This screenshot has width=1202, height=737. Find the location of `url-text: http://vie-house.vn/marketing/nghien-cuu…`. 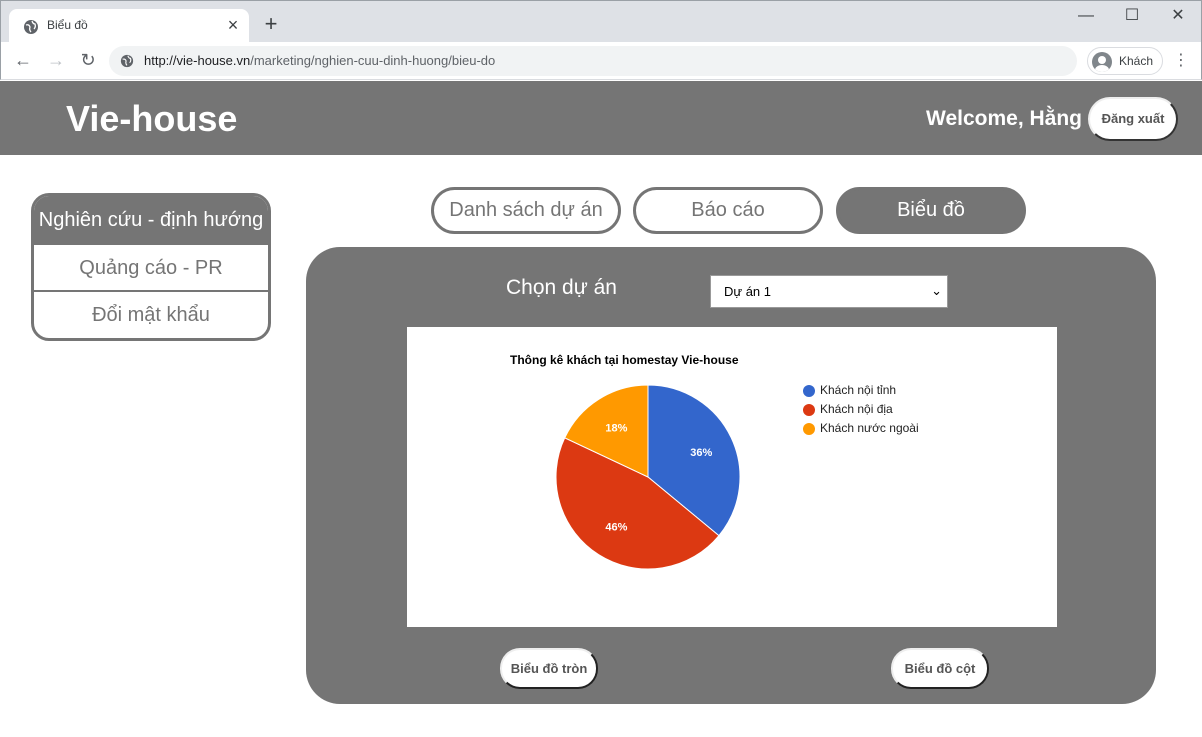

url-text: http://vie-house.vn/marketing/nghien-cuu… is located at coordinates (319, 60).